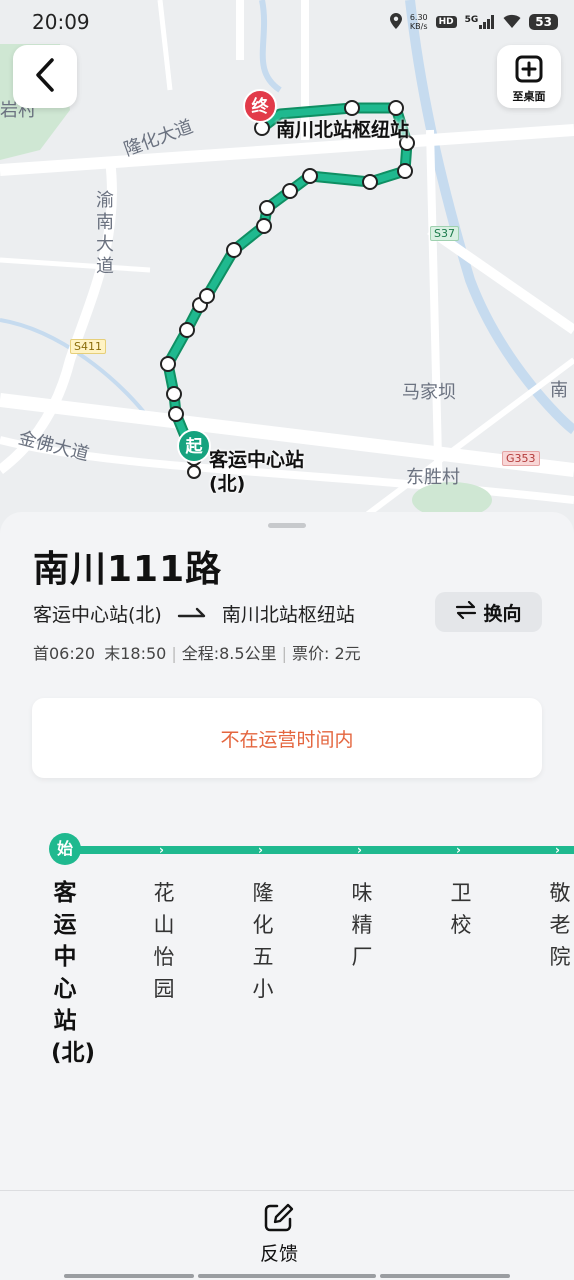  I want to click on back-arrow-icon, so click(45, 77).